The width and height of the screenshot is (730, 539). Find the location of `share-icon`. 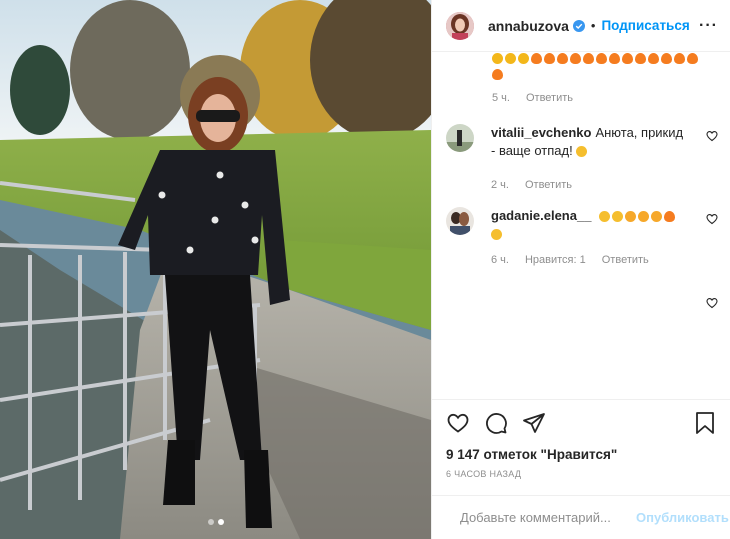

share-icon is located at coordinates (534, 423).